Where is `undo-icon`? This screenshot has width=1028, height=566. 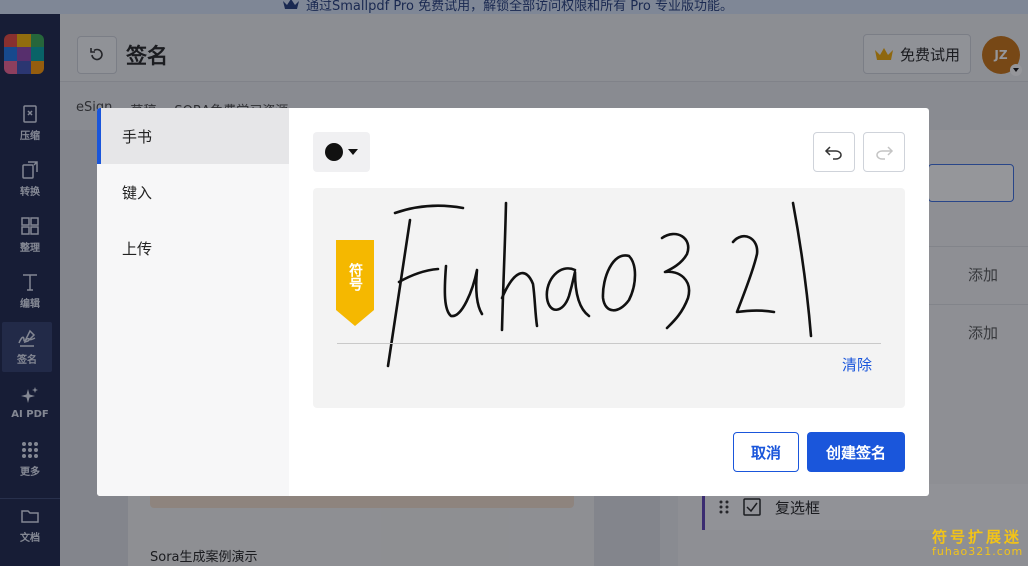
undo-icon is located at coordinates (833, 153).